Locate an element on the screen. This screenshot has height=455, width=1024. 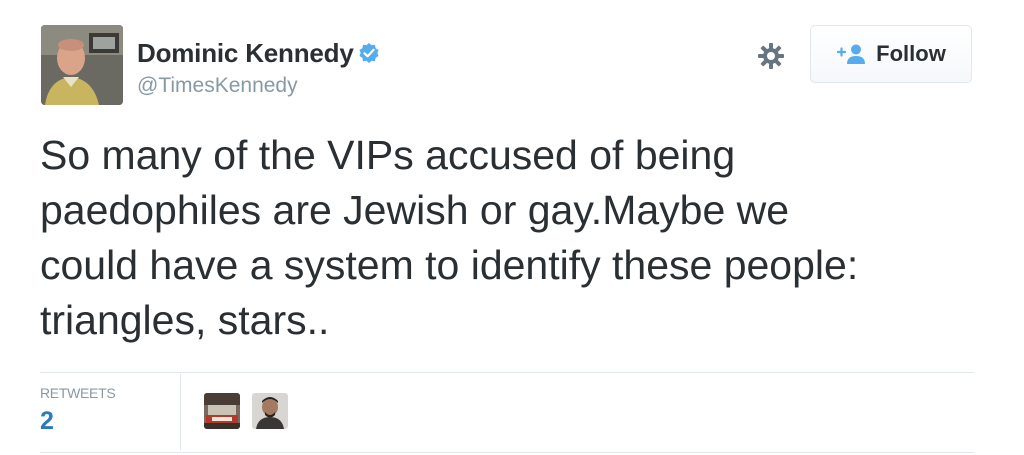
author-avatar is located at coordinates (82, 65).